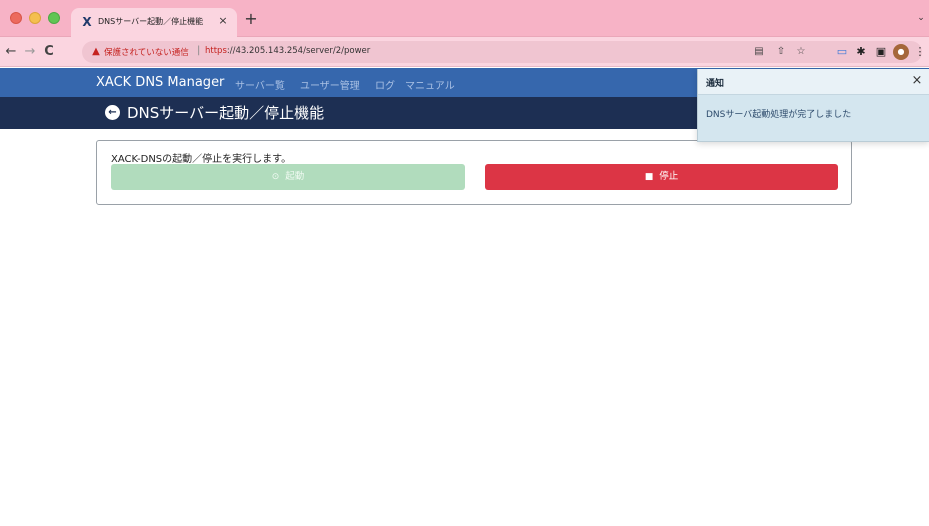 The image size is (929, 526). I want to click on warning-triangle-icon: ▲, so click(96, 51).